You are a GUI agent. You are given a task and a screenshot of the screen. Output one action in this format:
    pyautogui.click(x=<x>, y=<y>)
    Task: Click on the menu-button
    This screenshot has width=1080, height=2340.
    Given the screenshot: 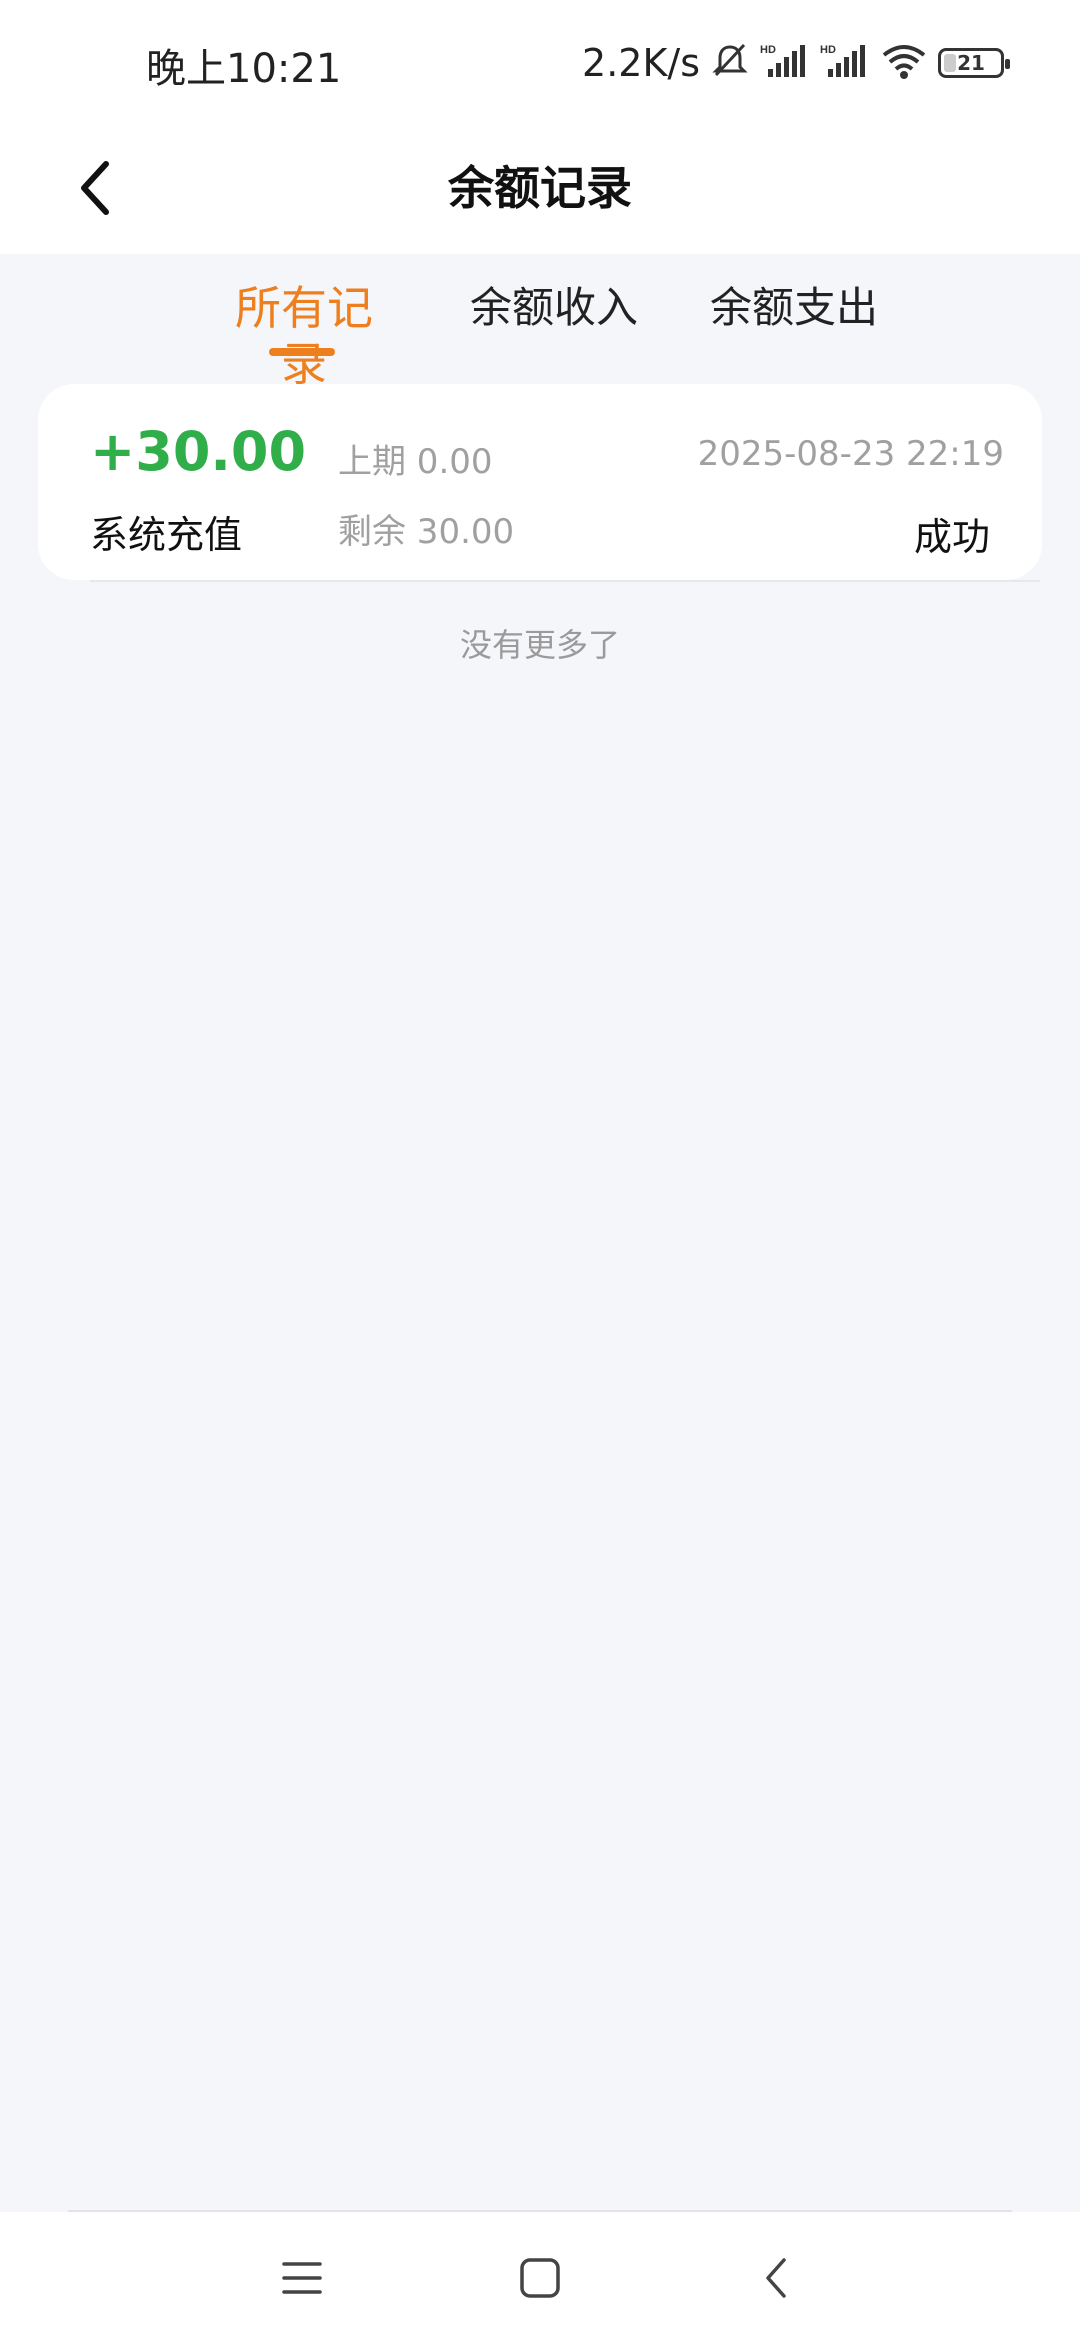 What is the action you would take?
    pyautogui.click(x=302, y=2278)
    